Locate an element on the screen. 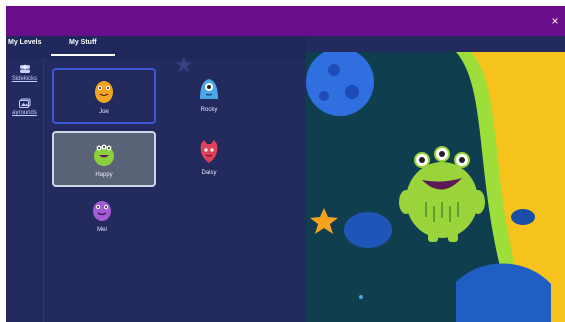  character-name: Mel is located at coordinates (102, 230).